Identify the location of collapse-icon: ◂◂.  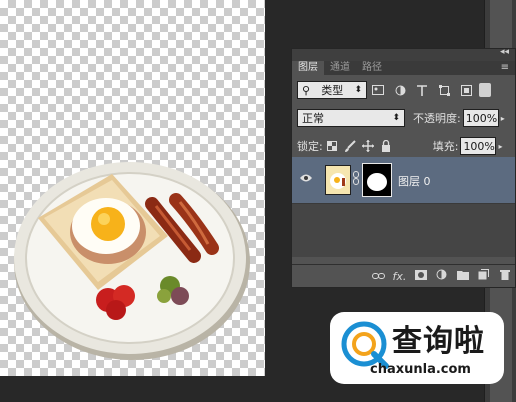
(504, 52).